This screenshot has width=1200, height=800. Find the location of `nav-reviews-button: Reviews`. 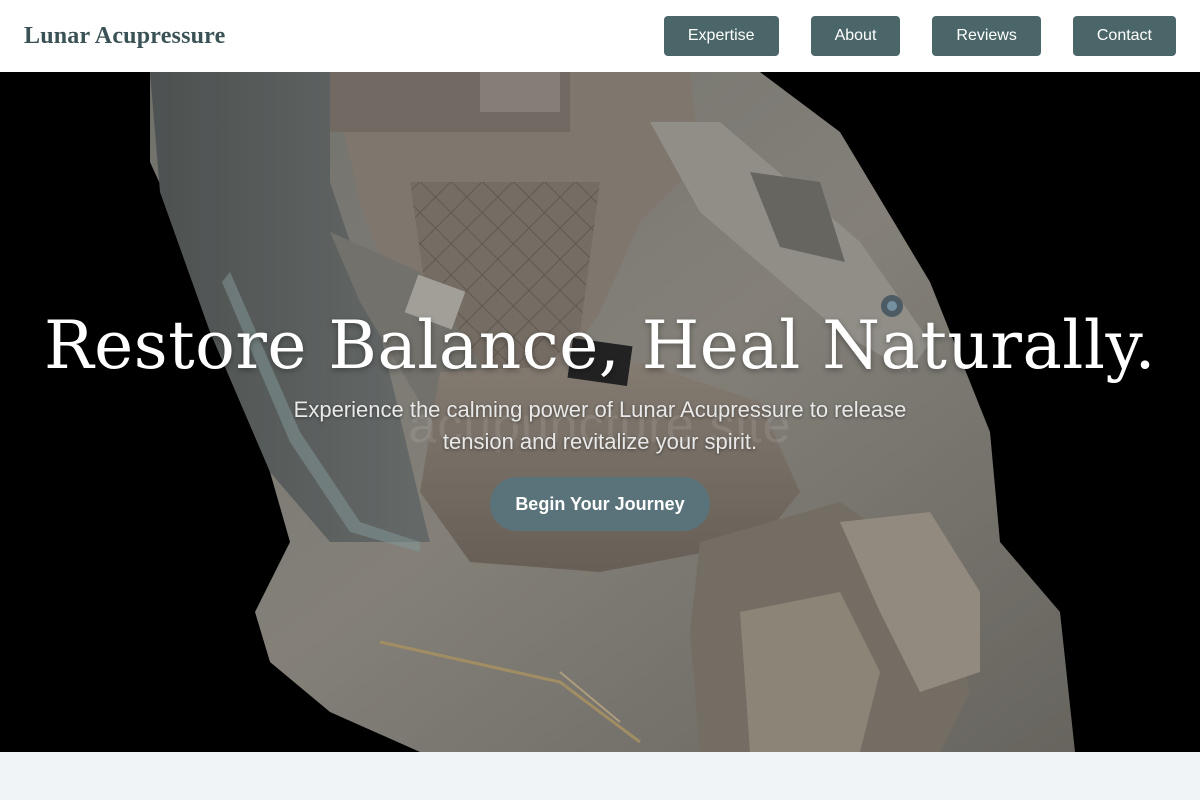

nav-reviews-button: Reviews is located at coordinates (986, 36).